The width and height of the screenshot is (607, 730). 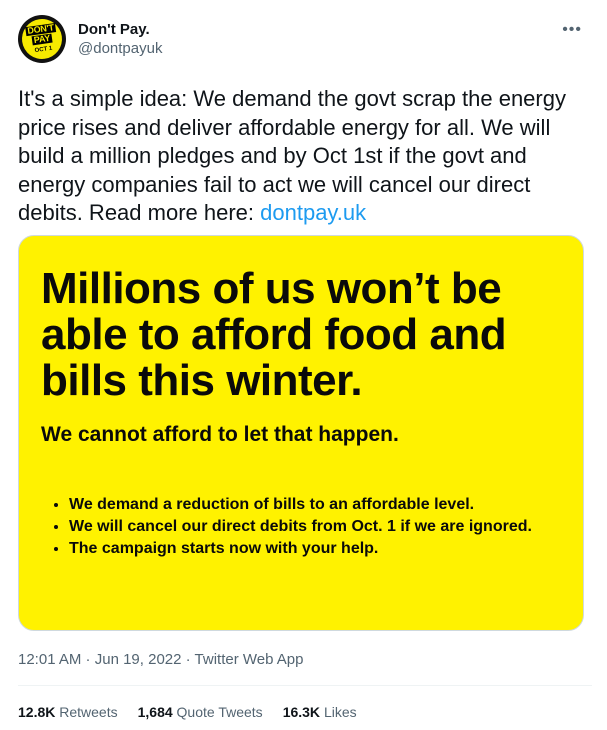 What do you see at coordinates (138, 659) in the screenshot?
I see `tweet-date: Jun 19, 2022` at bounding box center [138, 659].